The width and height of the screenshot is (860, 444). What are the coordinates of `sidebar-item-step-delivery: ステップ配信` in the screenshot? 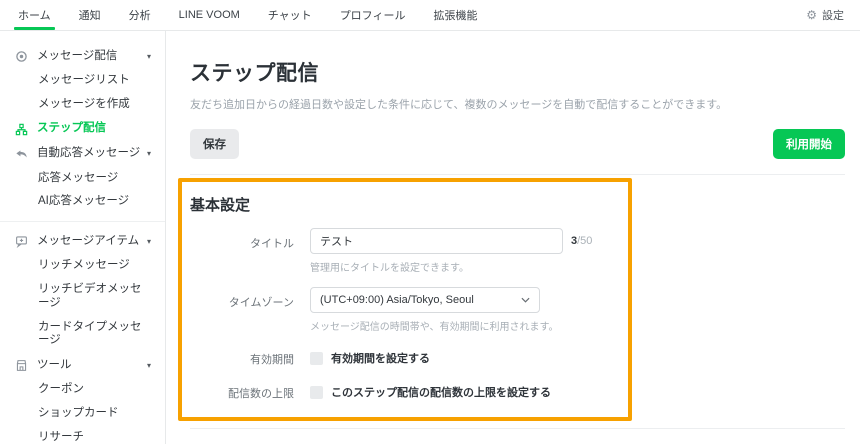 It's located at (82, 129).